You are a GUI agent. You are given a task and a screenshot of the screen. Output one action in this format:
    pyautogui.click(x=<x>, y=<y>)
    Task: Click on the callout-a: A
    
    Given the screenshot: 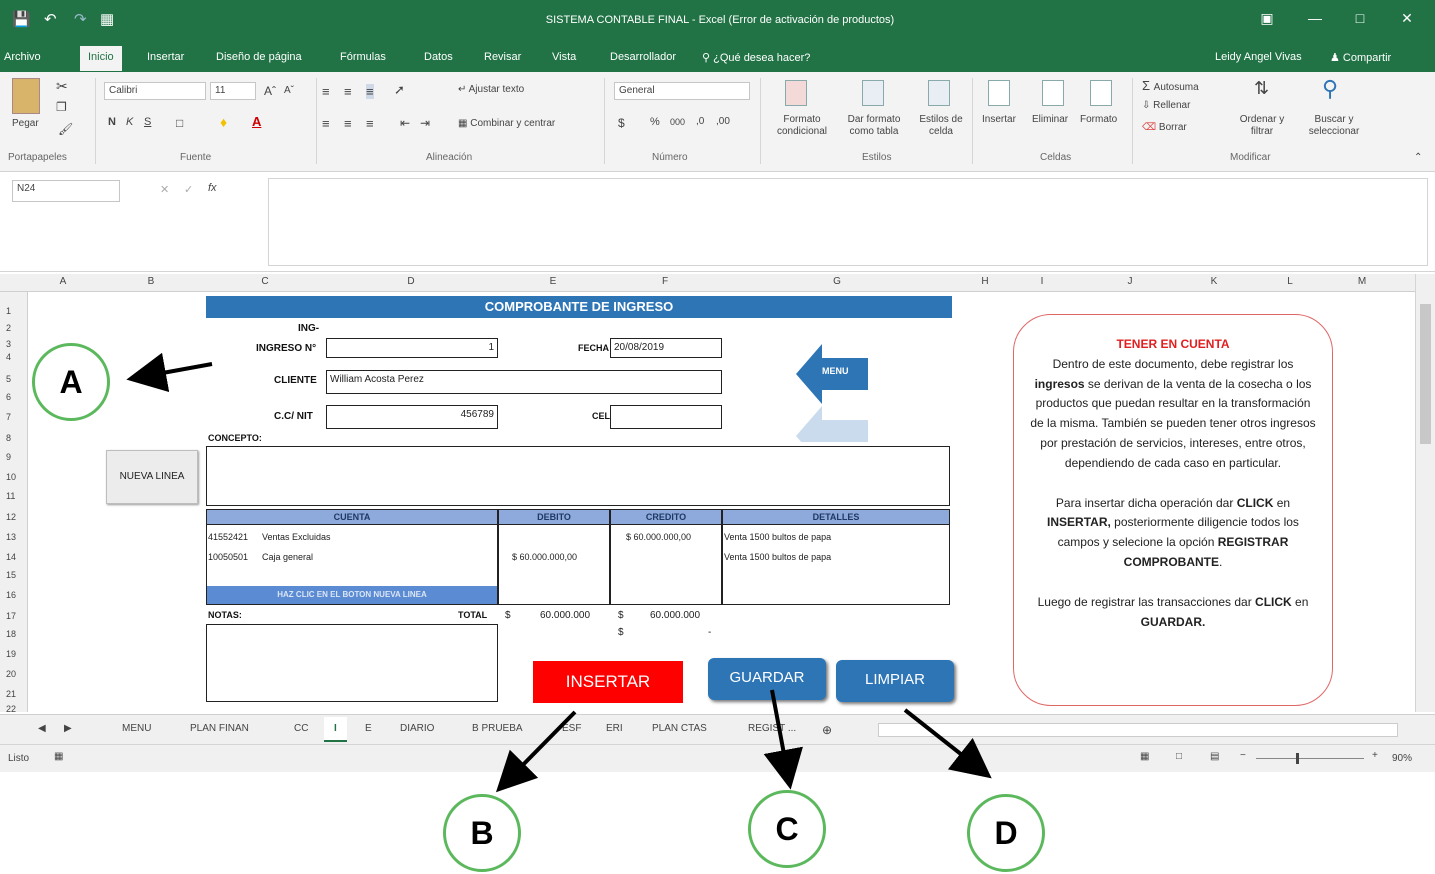 What is the action you would take?
    pyautogui.click(x=71, y=382)
    